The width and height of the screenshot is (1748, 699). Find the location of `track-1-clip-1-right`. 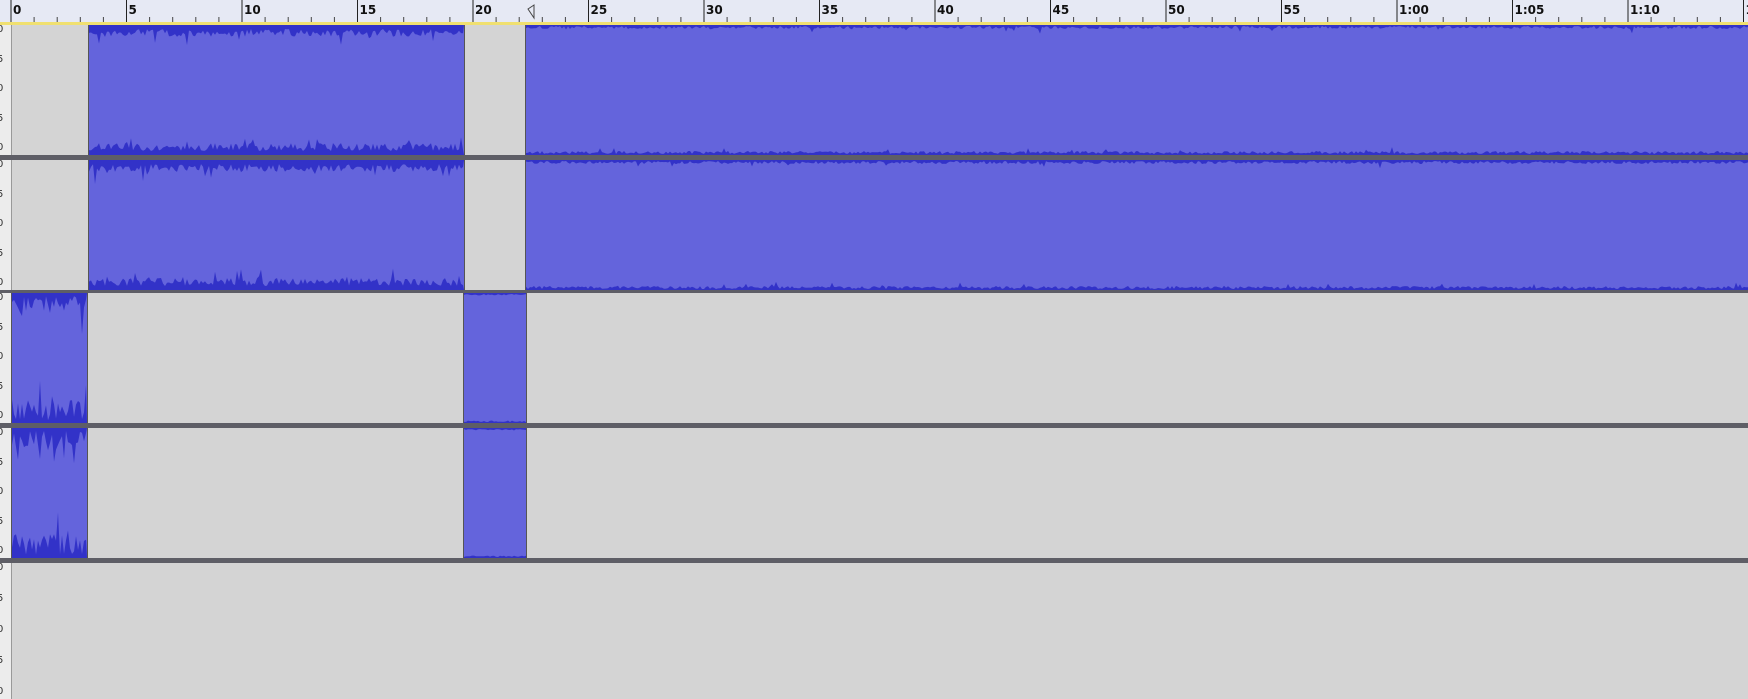

track-1-clip-1-right is located at coordinates (276, 225).